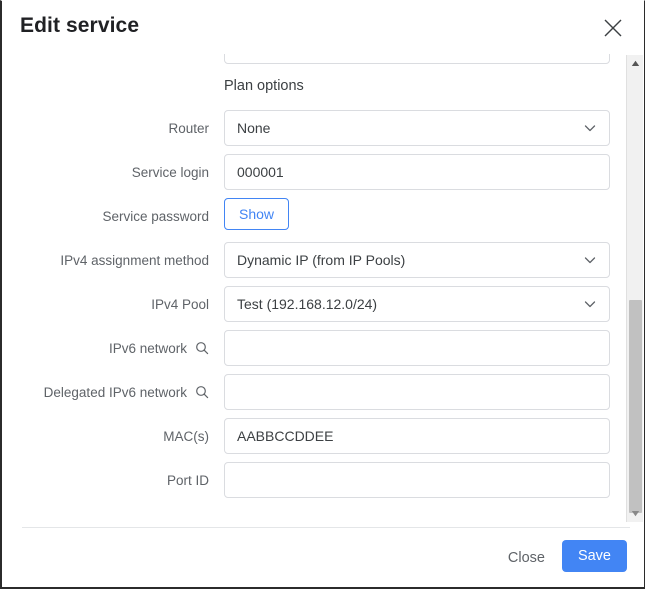 Image resolution: width=645 pixels, height=589 pixels. I want to click on select-ipv4-assignment-method: Dynamic IP (from IP Pools), so click(417, 260).